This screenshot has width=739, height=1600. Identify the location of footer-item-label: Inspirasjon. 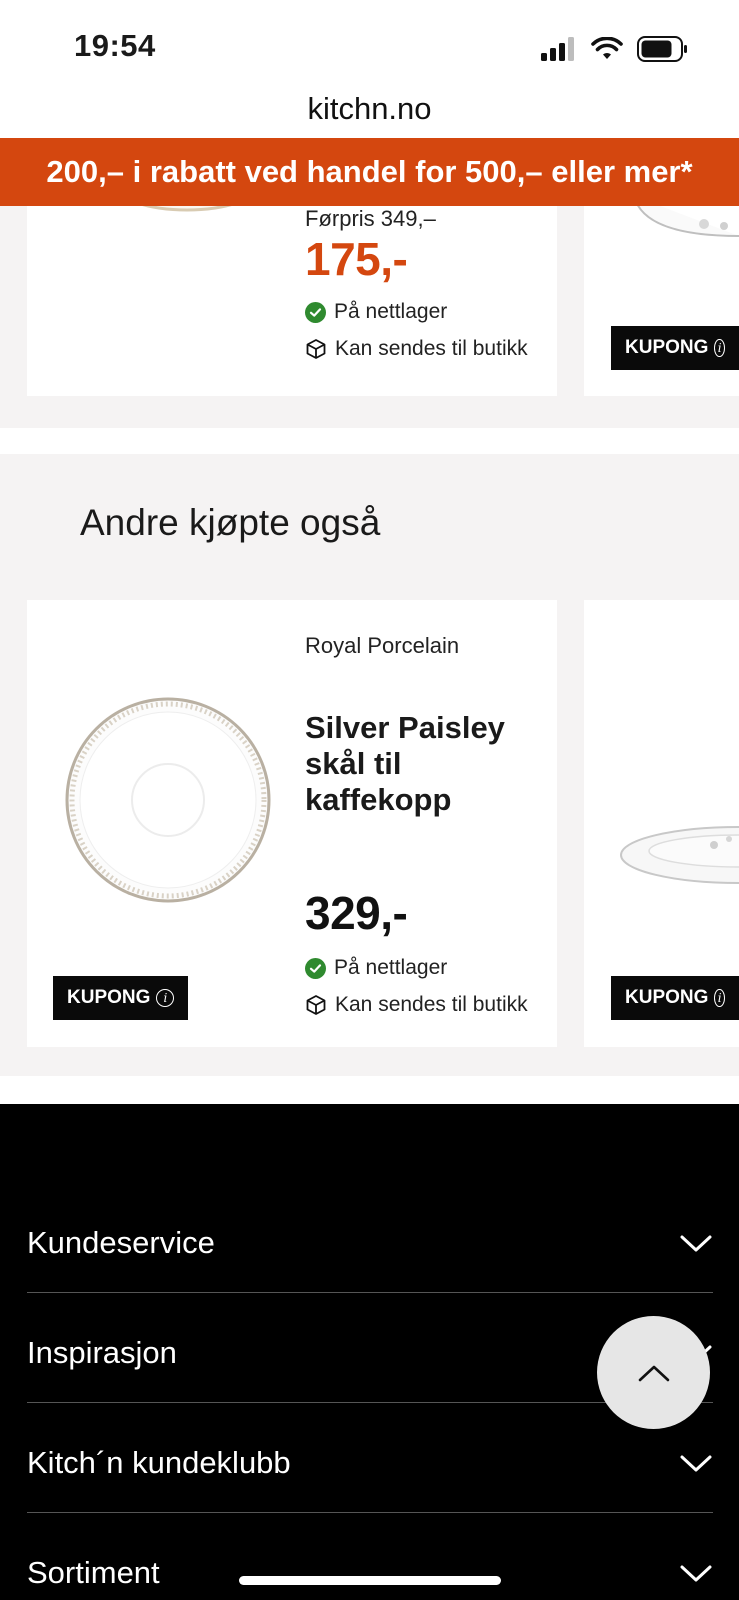
(102, 1352).